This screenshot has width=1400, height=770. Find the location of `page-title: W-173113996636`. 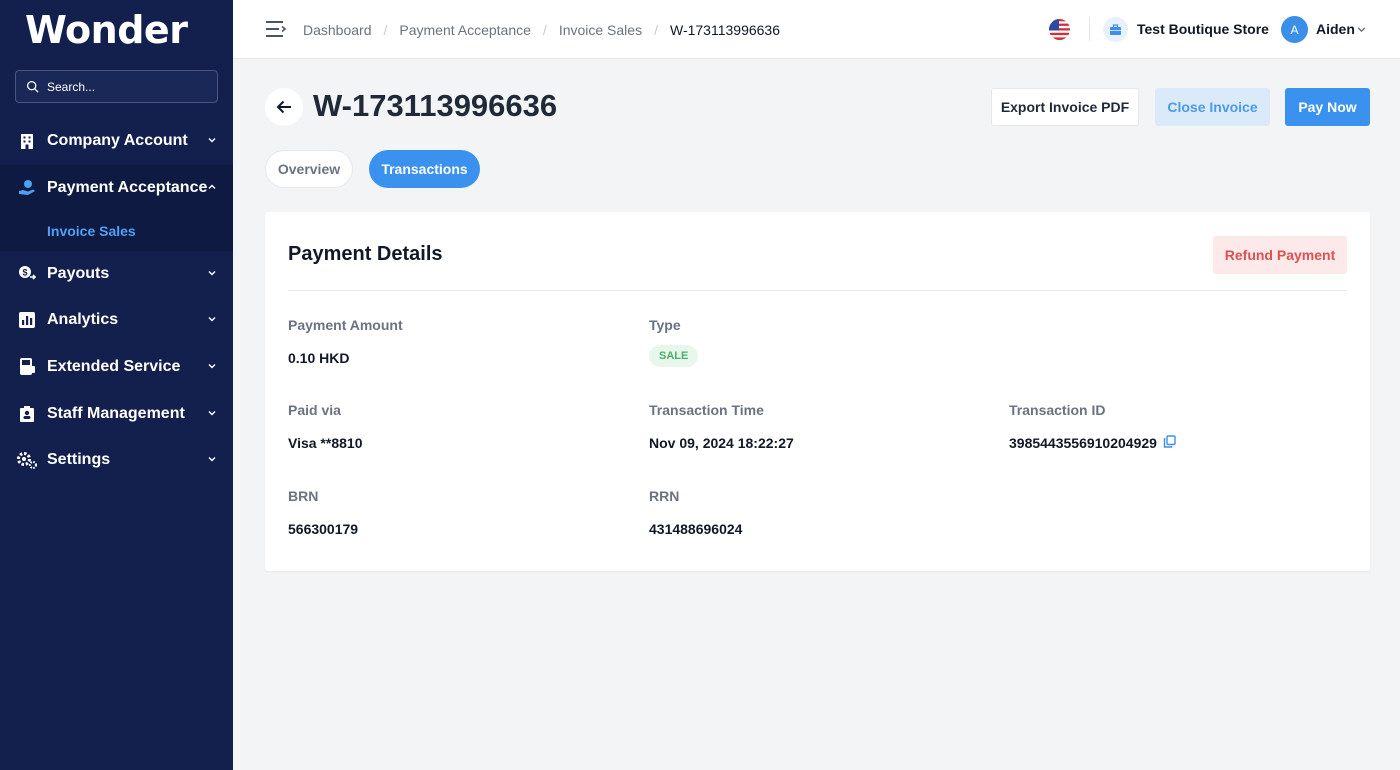

page-title: W-173113996636 is located at coordinates (435, 105).